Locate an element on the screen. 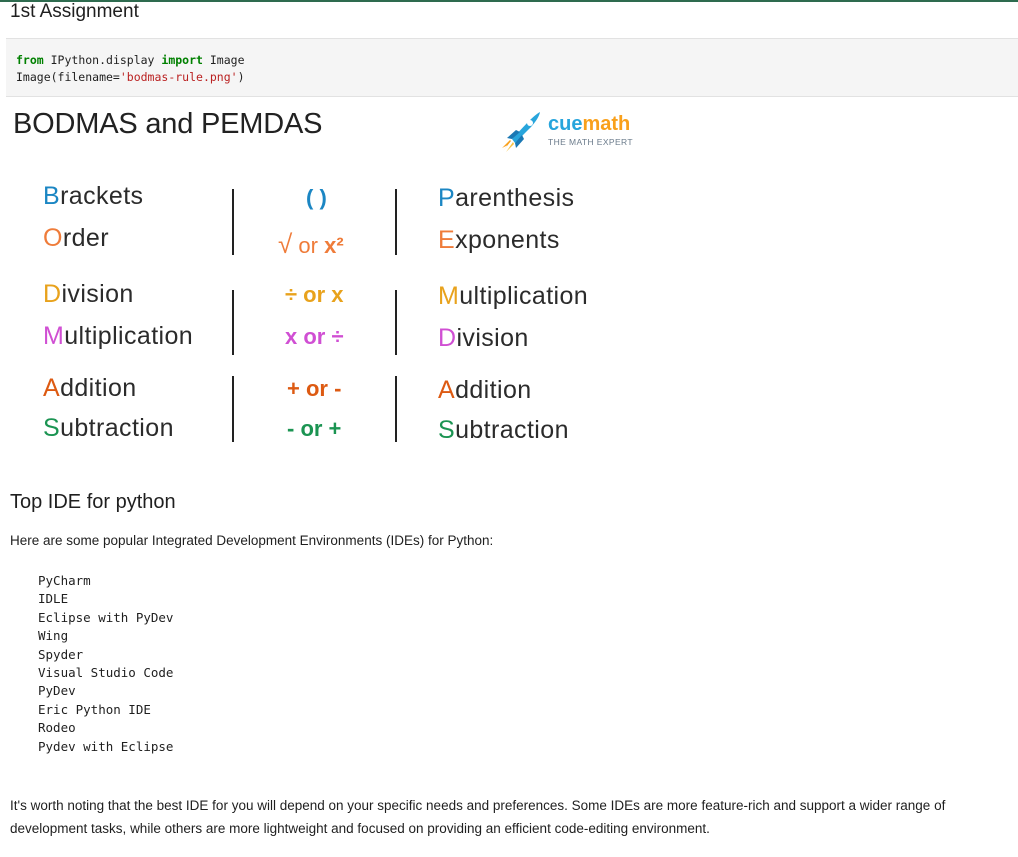 The height and width of the screenshot is (857, 1018). list-item: PyDev is located at coordinates (57, 691).